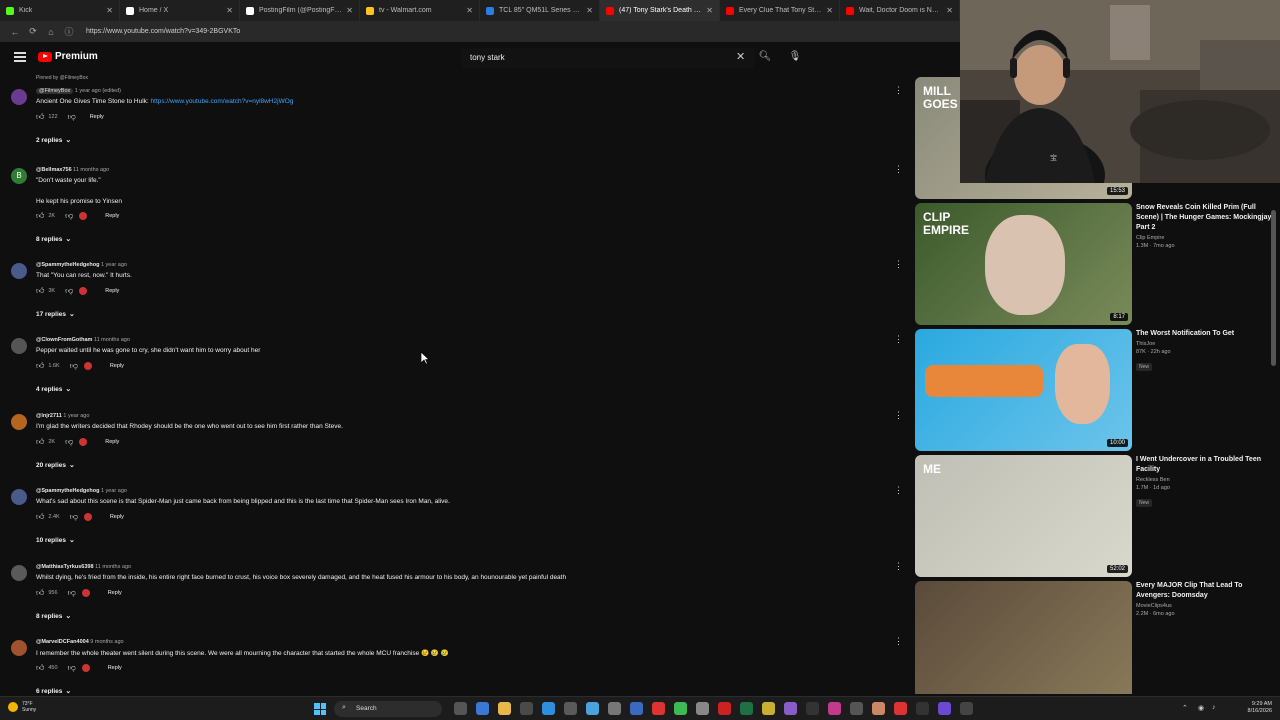 The width and height of the screenshot is (1280, 720). Describe the element at coordinates (180, 10) in the screenshot. I see `browser-tab: Home / X ✕` at that location.